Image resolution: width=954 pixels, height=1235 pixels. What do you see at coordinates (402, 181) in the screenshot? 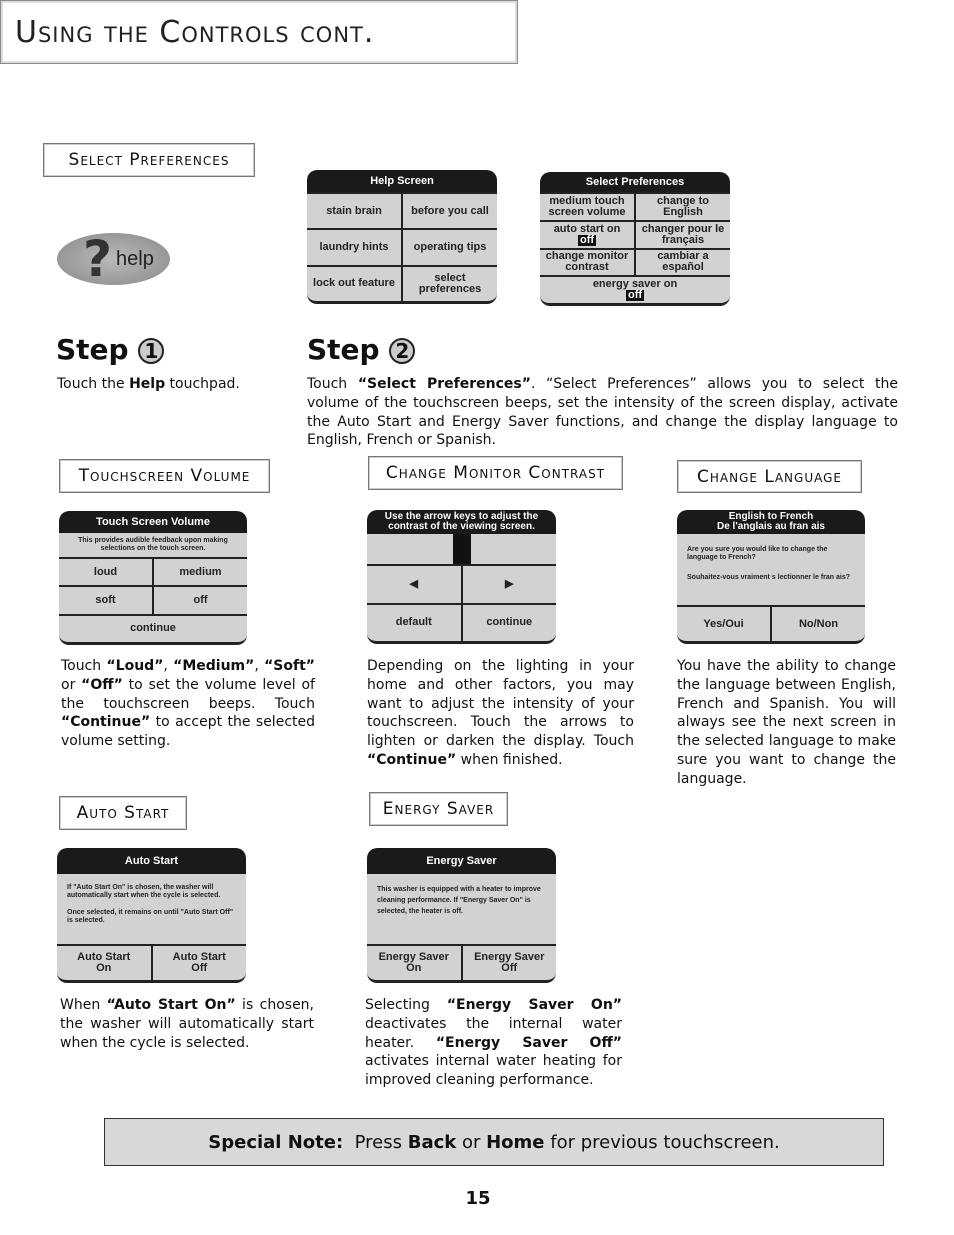
I see `screen-title: Help Screen` at bounding box center [402, 181].